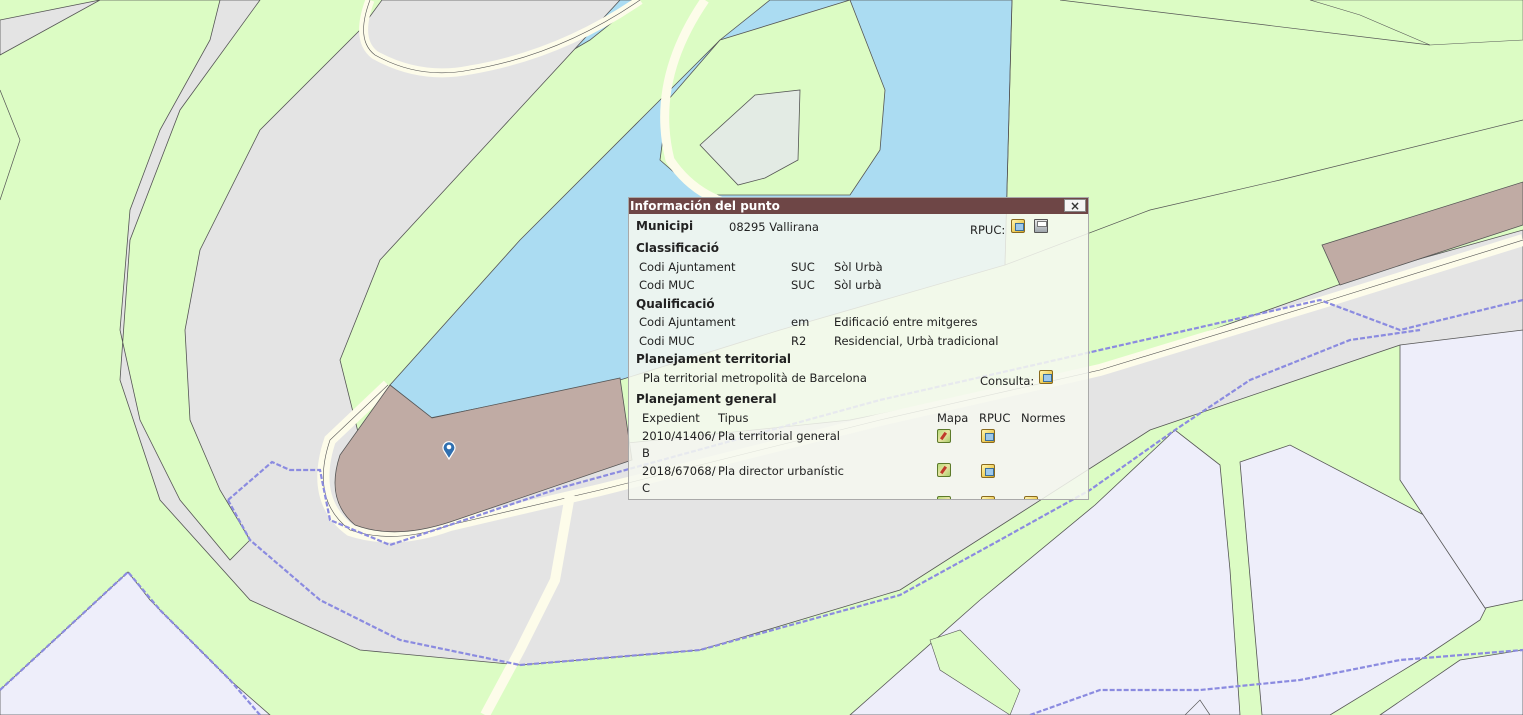 This screenshot has height=715, width=1523. What do you see at coordinates (687, 322) in the screenshot?
I see `qualificacio-row-label: Codi Ajuntament` at bounding box center [687, 322].